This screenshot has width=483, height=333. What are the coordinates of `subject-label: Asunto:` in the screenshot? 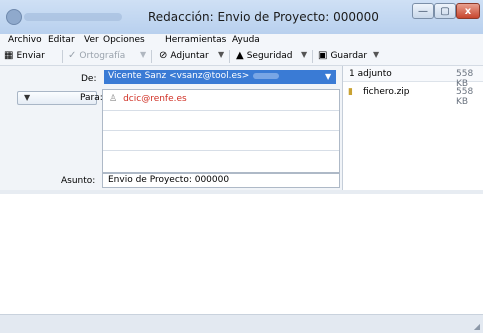 It's located at (78, 181).